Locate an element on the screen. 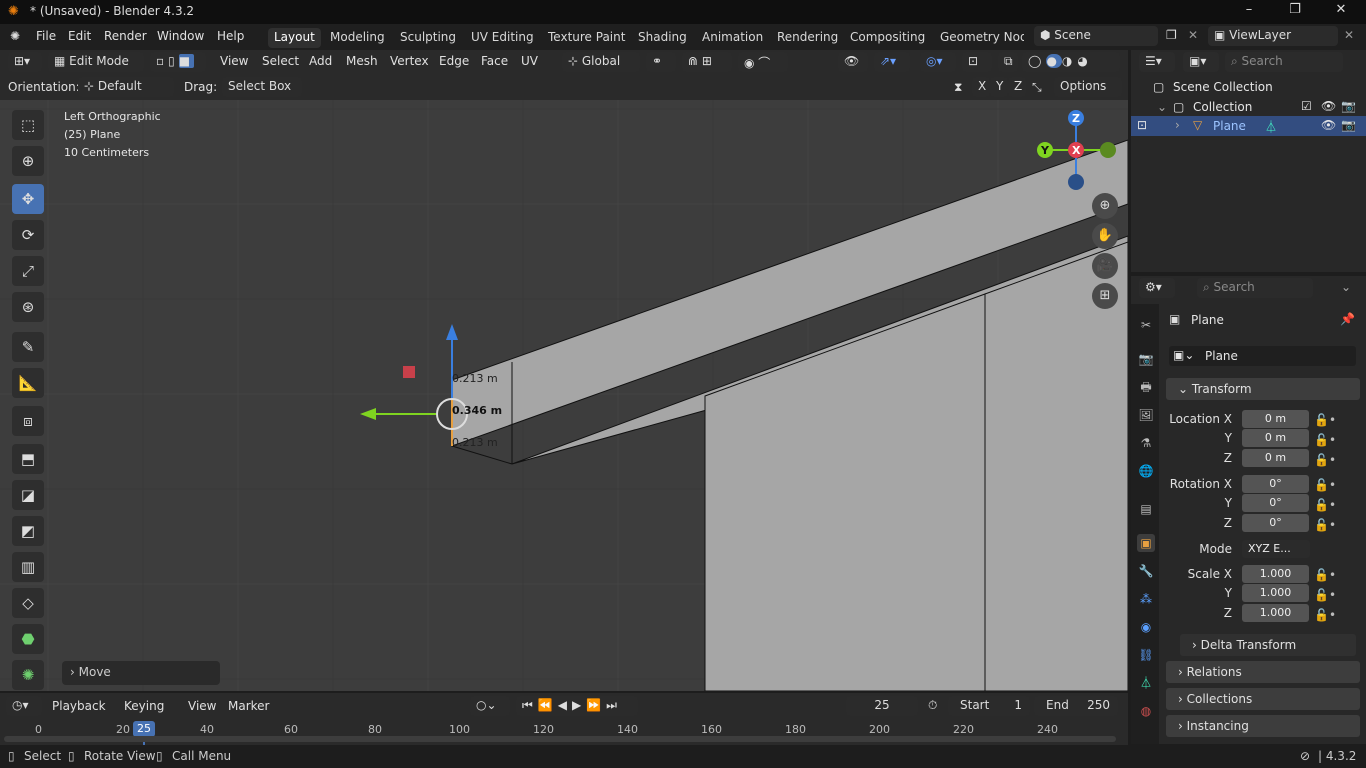 The height and width of the screenshot is (768, 1366). mesh-overlay-icon: ⊡ is located at coordinates (977, 62).